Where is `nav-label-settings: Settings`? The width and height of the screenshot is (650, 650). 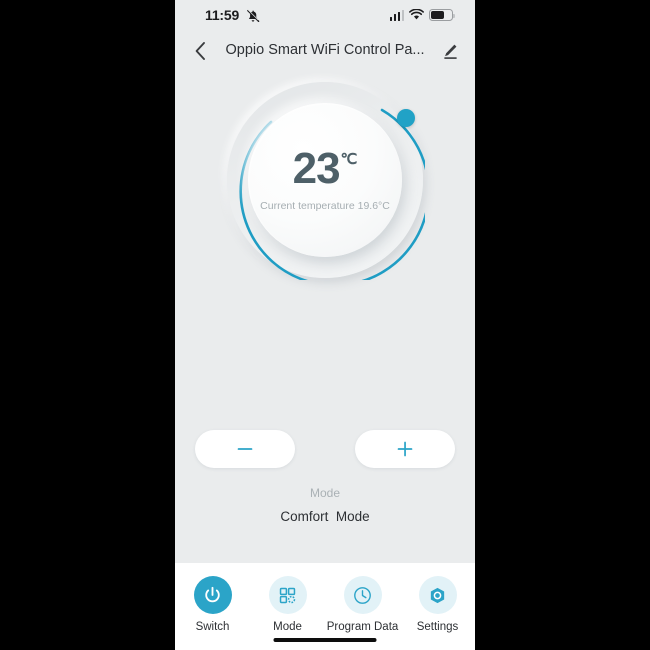 nav-label-settings: Settings is located at coordinates (437, 627).